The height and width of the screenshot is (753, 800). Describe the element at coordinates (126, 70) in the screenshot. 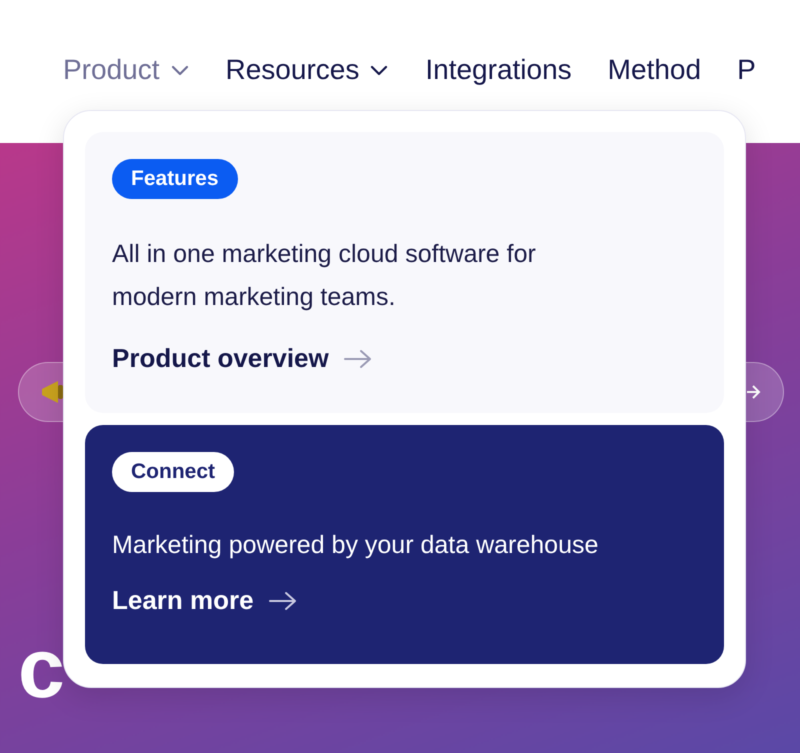

I see `nav-link: Product` at that location.